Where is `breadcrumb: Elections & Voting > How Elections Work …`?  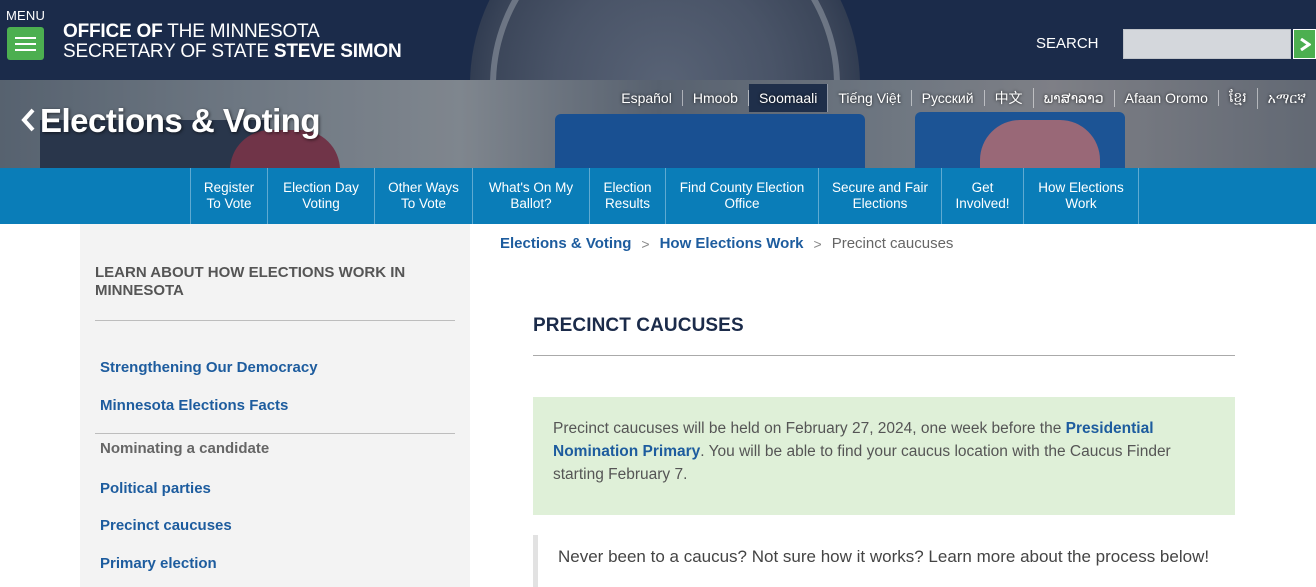
breadcrumb: Elections & Voting > How Elections Work … is located at coordinates (726, 243).